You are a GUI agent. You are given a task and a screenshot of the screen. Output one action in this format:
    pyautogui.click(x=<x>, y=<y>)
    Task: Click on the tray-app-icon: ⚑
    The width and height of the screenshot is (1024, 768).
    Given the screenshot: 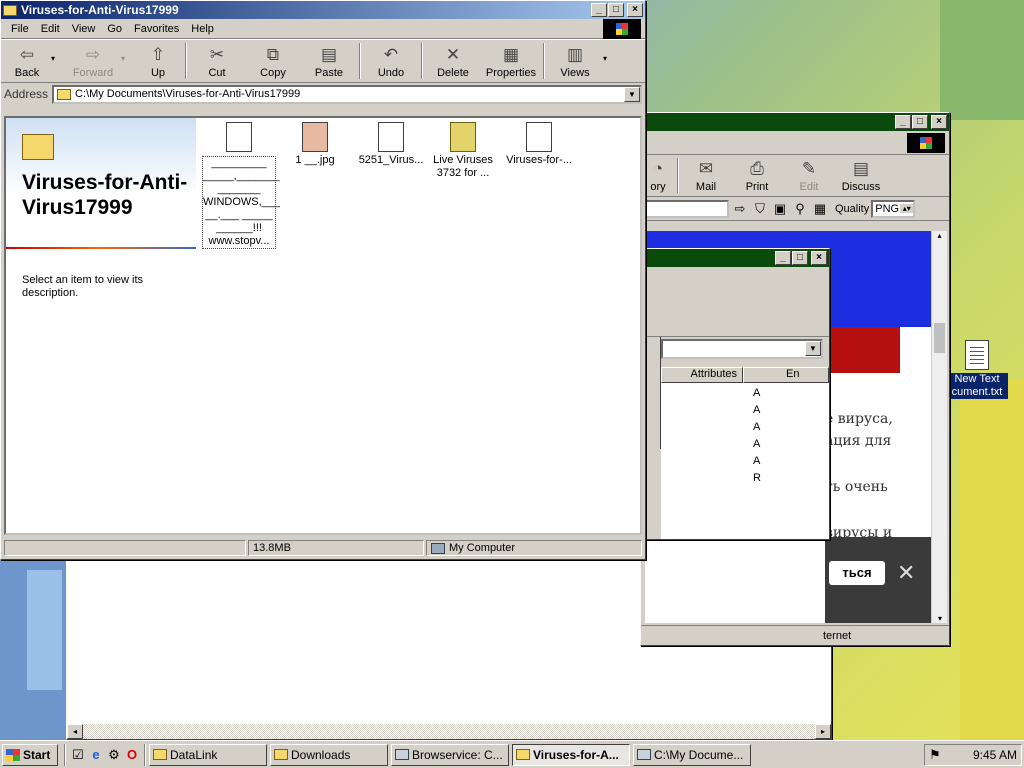 What is the action you would take?
    pyautogui.click(x=935, y=755)
    